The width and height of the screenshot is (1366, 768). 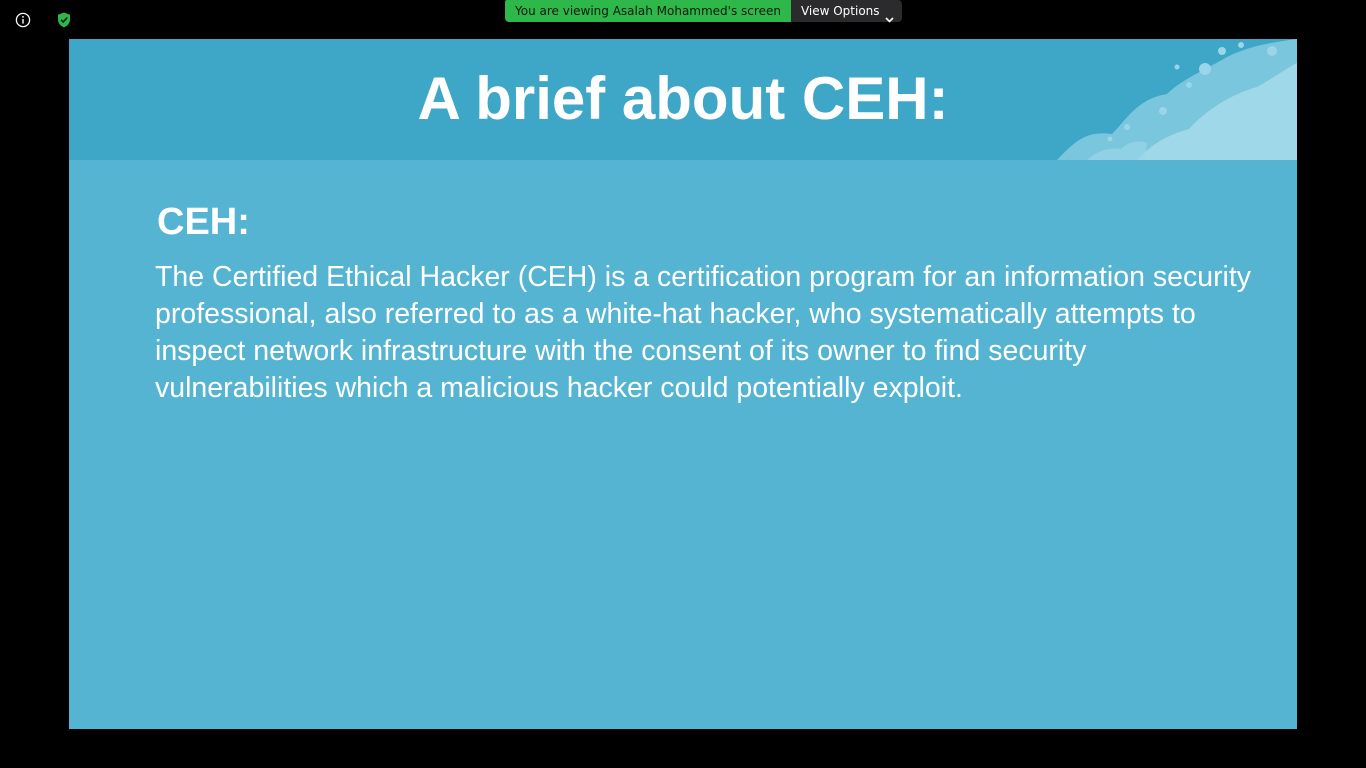 I want to click on shield-check-icon, so click(x=64, y=20).